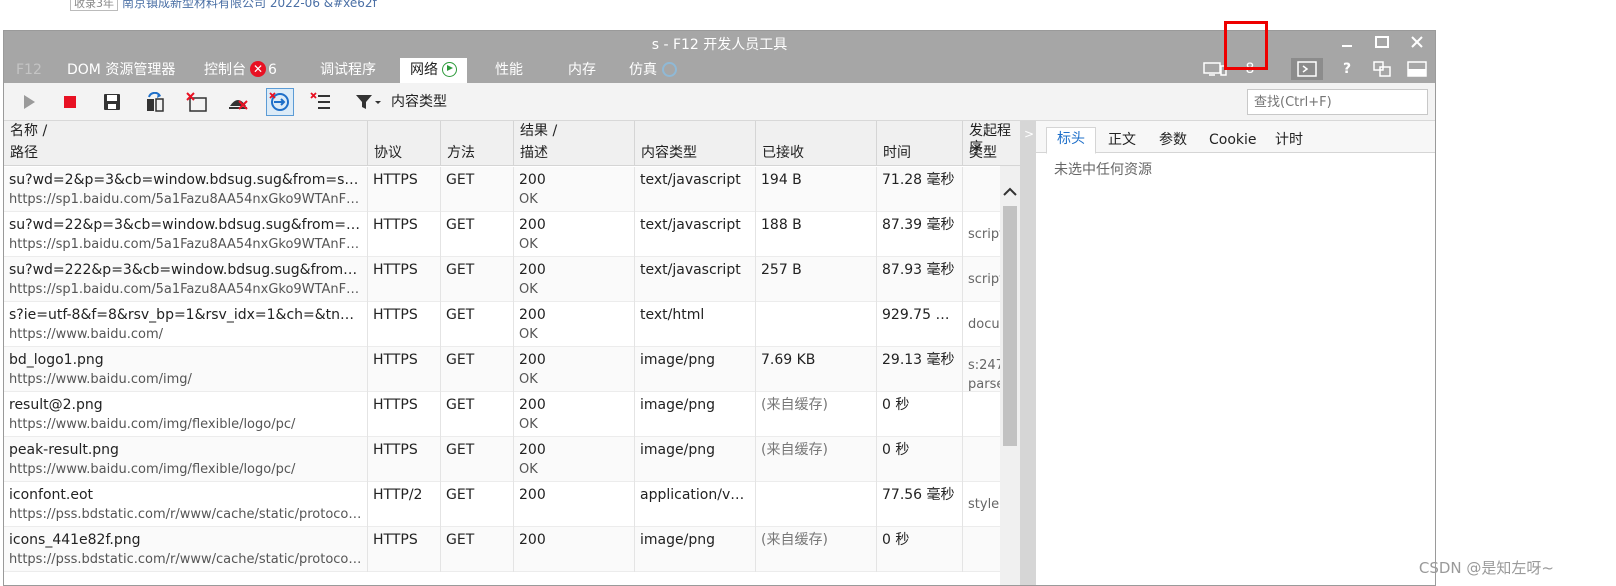  I want to click on cell-content-type: image/png, so click(695, 549).